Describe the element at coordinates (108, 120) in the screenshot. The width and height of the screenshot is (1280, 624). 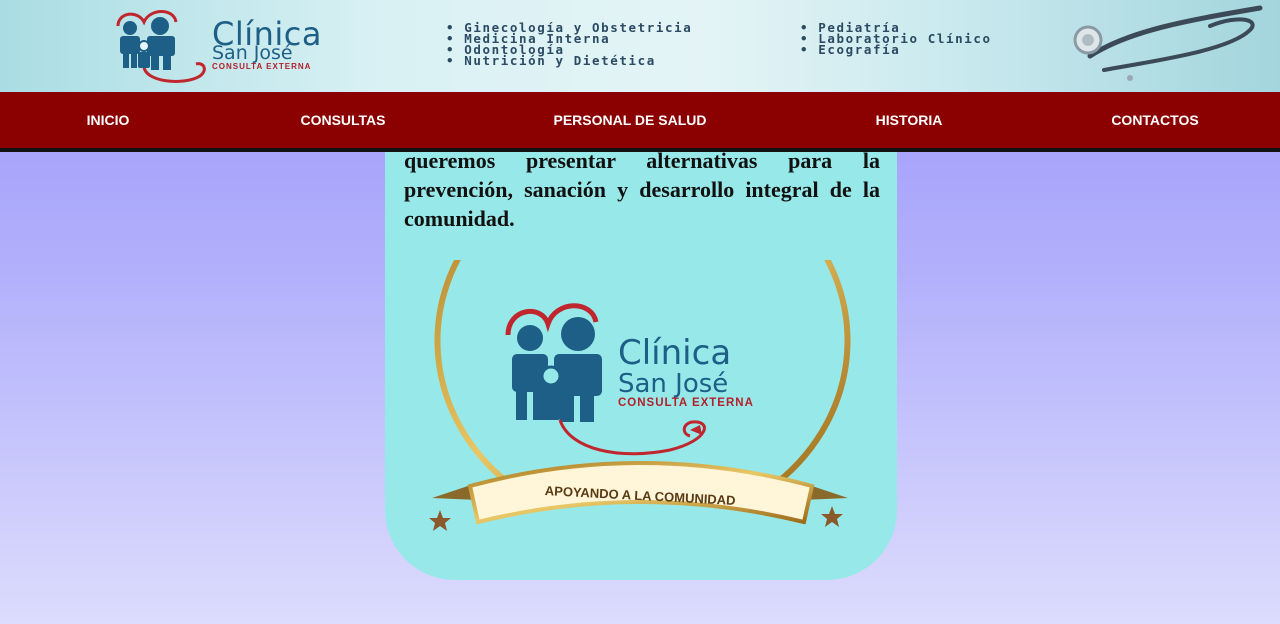
I see `nav-item-inicio: INICIO` at that location.